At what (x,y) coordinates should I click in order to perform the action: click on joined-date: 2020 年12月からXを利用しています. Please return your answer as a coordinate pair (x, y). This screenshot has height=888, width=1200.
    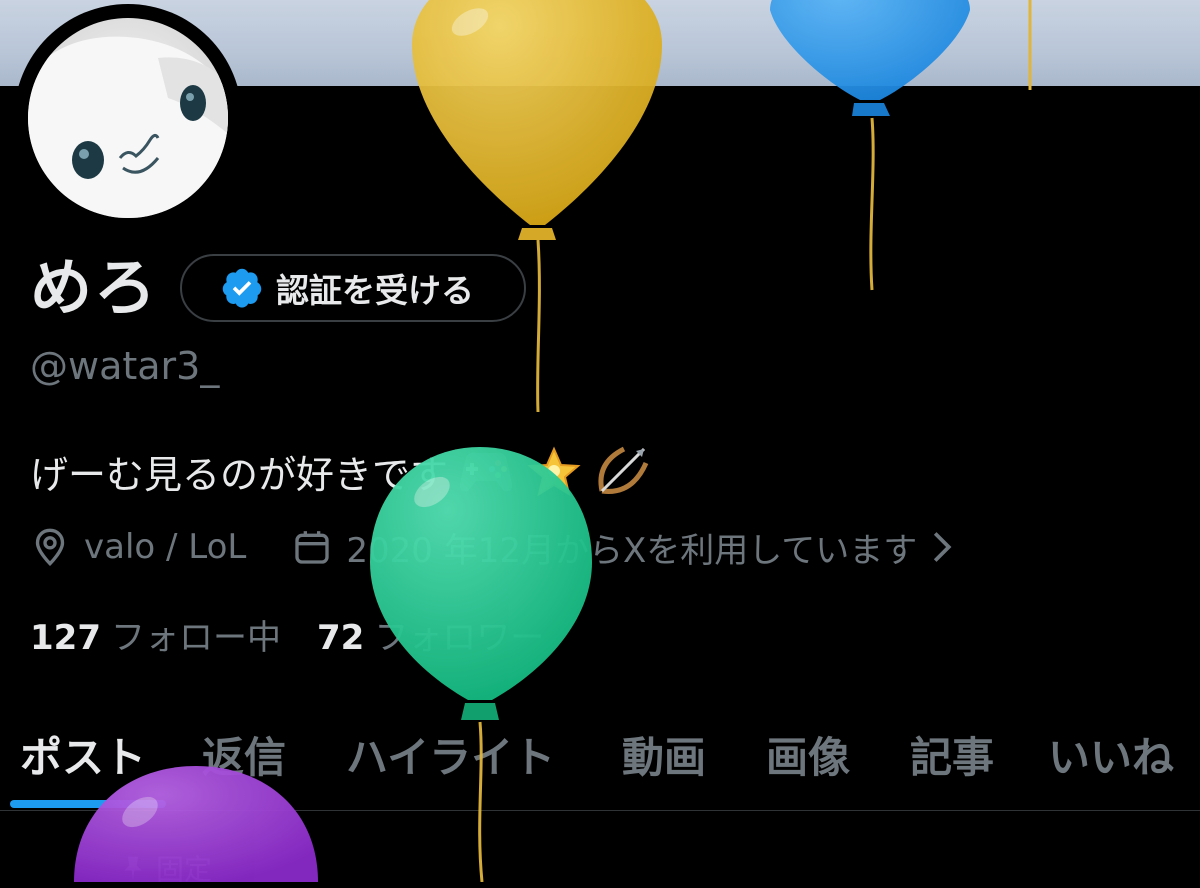
    Looking at the image, I should click on (631, 547).